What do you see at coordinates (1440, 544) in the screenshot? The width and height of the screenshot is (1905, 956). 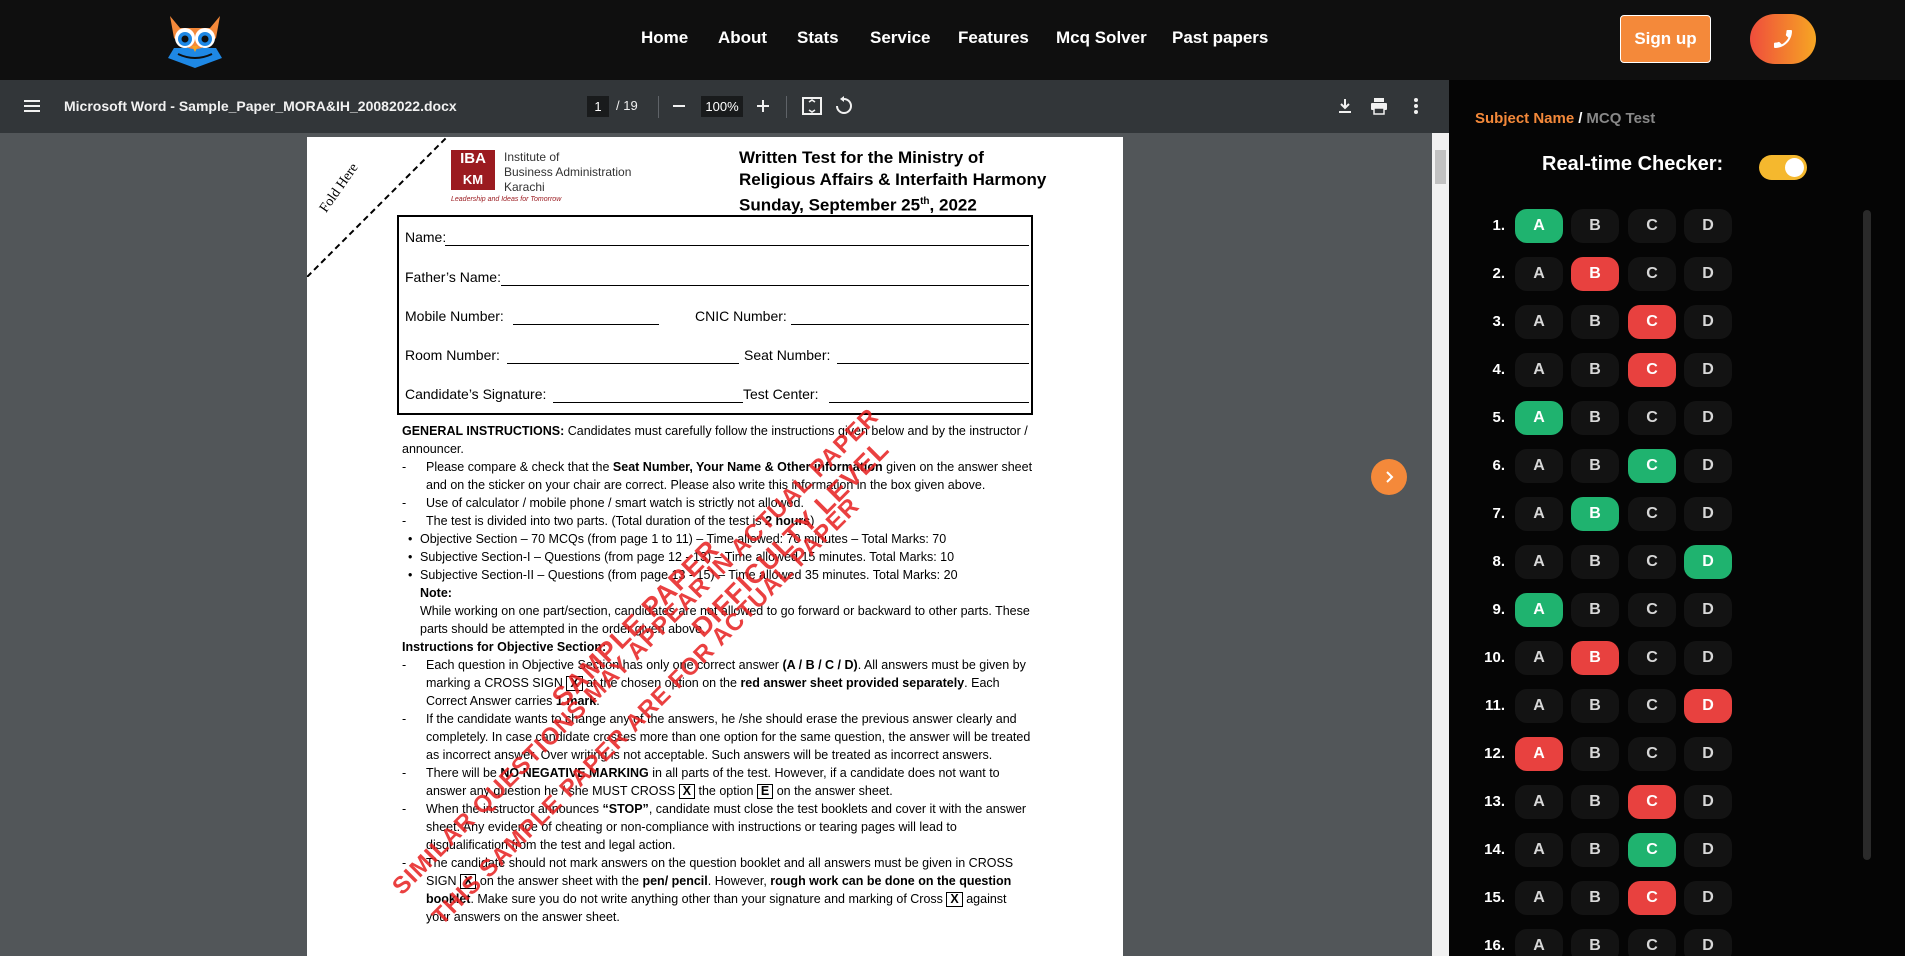 I see `pdf-scrollbar` at bounding box center [1440, 544].